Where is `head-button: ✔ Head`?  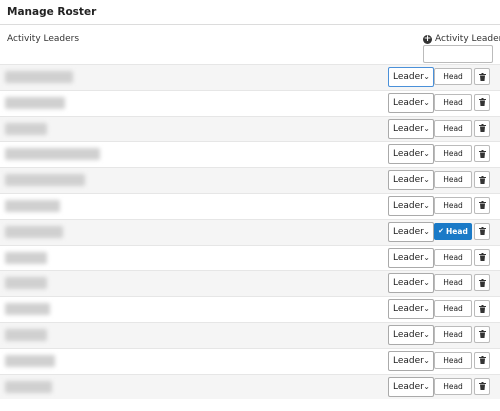 head-button: ✔ Head is located at coordinates (453, 231).